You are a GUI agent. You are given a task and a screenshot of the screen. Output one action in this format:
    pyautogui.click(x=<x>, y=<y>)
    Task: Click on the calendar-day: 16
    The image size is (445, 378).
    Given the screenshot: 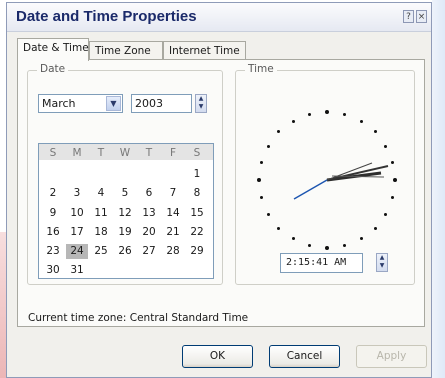 What is the action you would take?
    pyautogui.click(x=53, y=232)
    